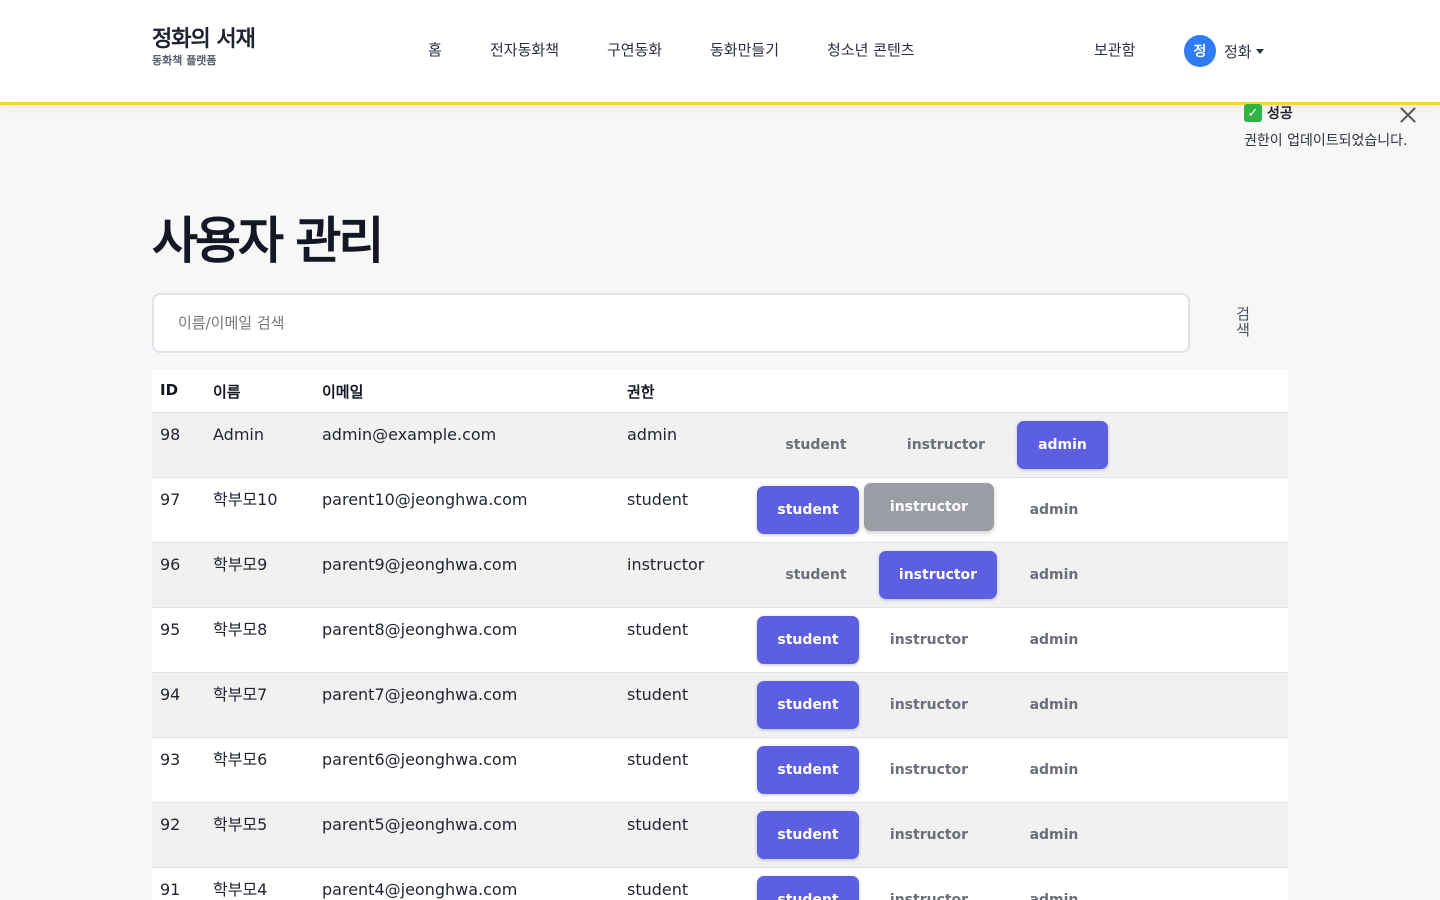 This screenshot has width=1440, height=900. I want to click on check-mark-icon: ✓, so click(1253, 113).